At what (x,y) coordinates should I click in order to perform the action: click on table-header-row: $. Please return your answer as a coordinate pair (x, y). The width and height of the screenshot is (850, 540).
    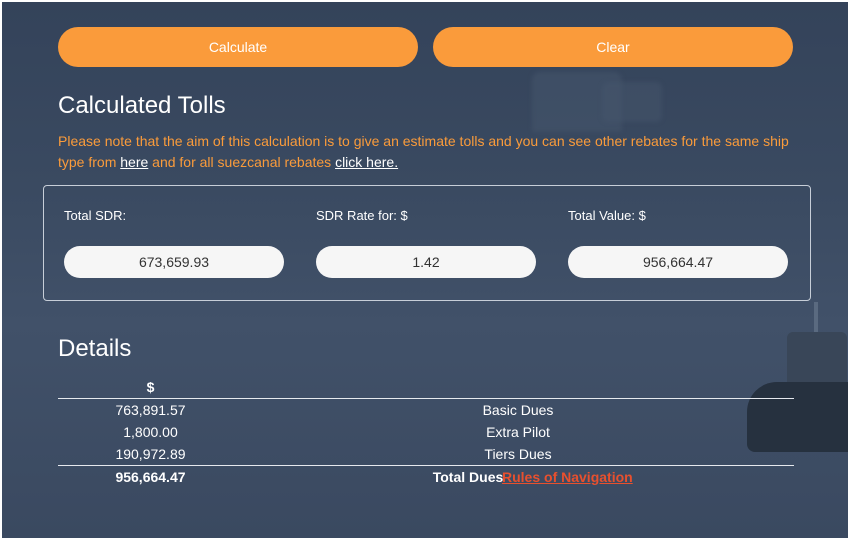
    Looking at the image, I should click on (426, 387).